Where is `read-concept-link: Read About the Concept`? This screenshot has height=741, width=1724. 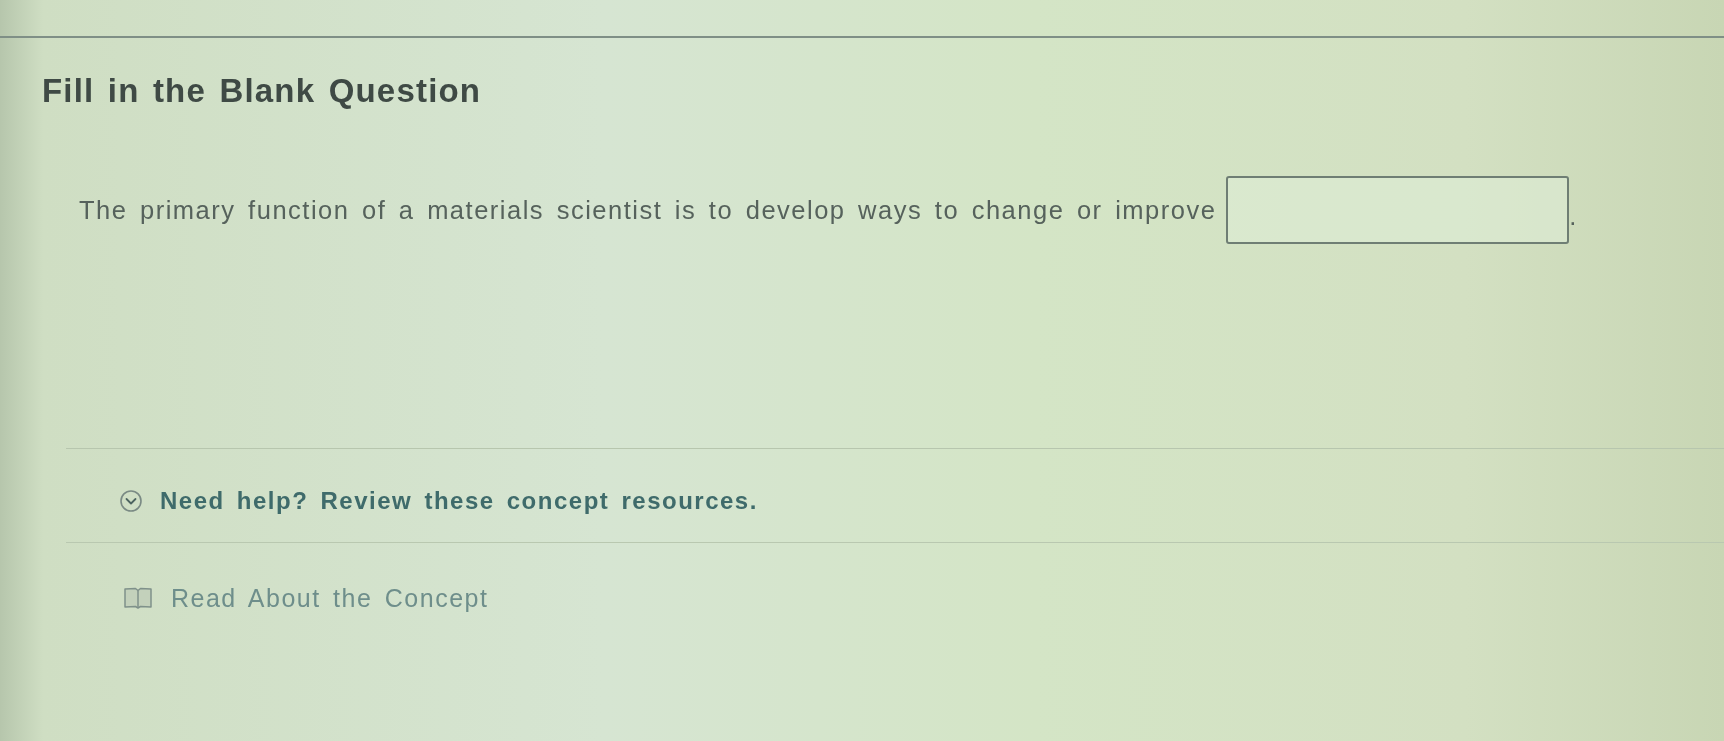
read-concept-link: Read About the Concept is located at coordinates (306, 598).